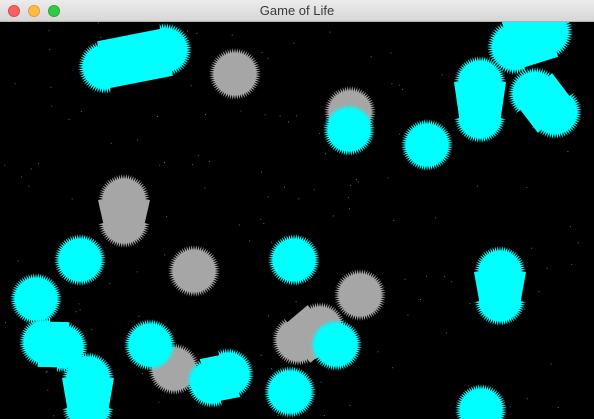  I want to click on window-title: Game of Life, so click(297, 10).